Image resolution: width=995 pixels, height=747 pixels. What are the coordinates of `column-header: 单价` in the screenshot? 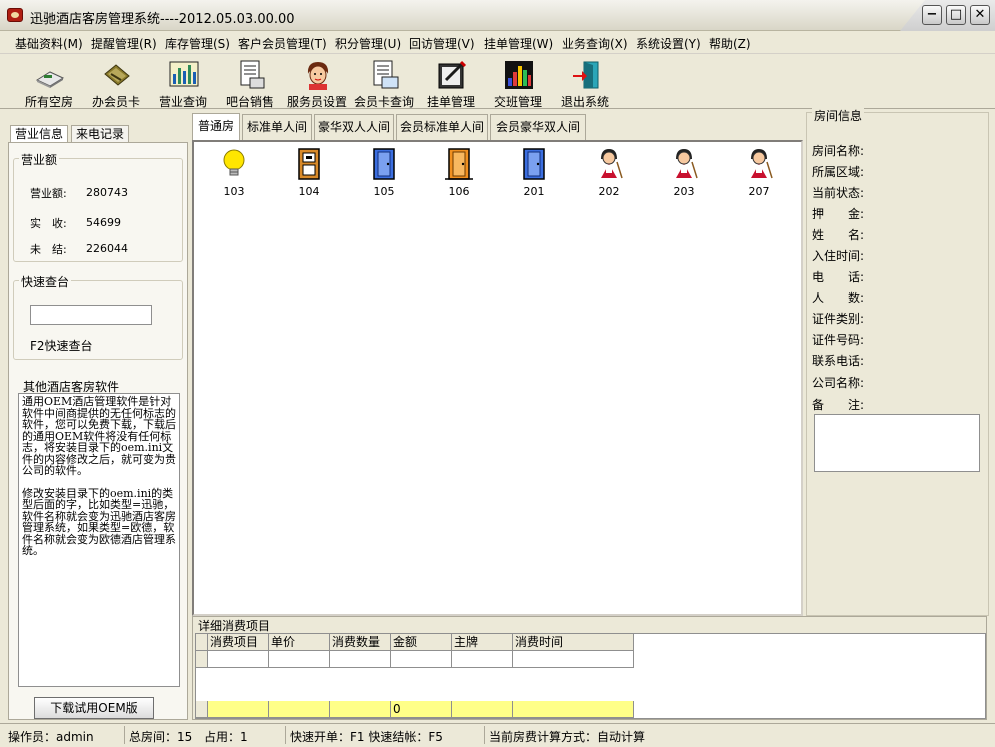 It's located at (299, 642).